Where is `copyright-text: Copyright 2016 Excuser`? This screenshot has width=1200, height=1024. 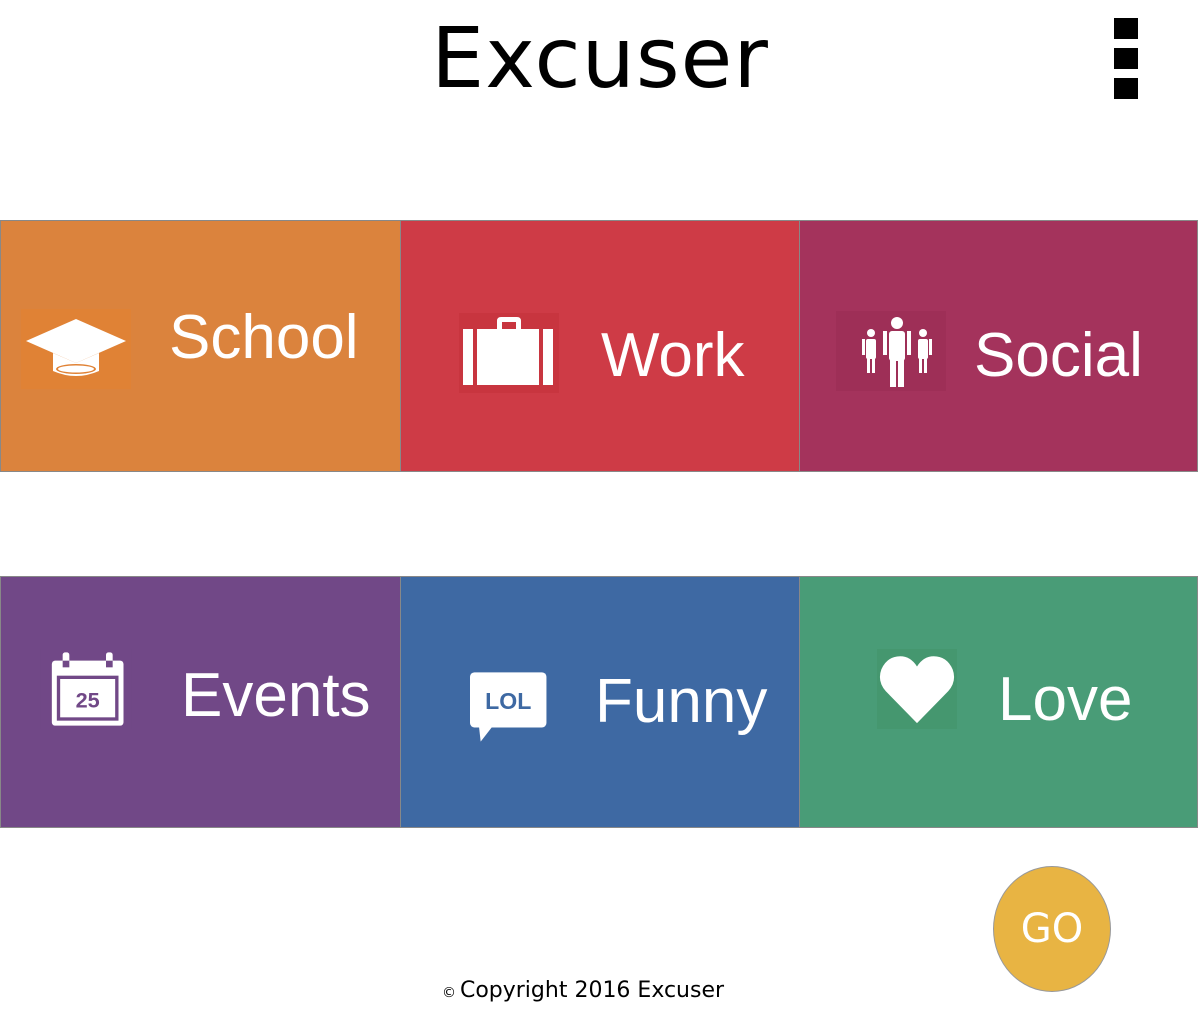 copyright-text: Copyright 2016 Excuser is located at coordinates (592, 990).